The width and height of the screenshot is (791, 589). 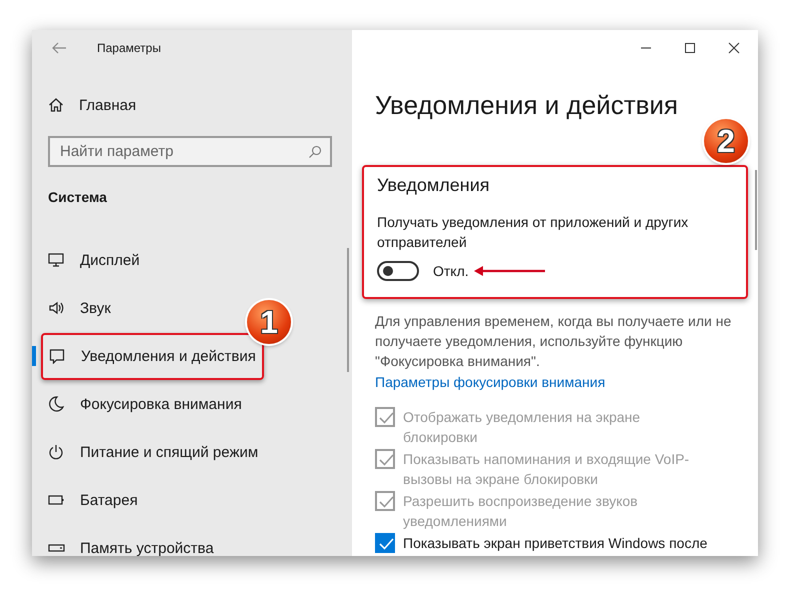 What do you see at coordinates (56, 452) in the screenshot?
I see `power-icon` at bounding box center [56, 452].